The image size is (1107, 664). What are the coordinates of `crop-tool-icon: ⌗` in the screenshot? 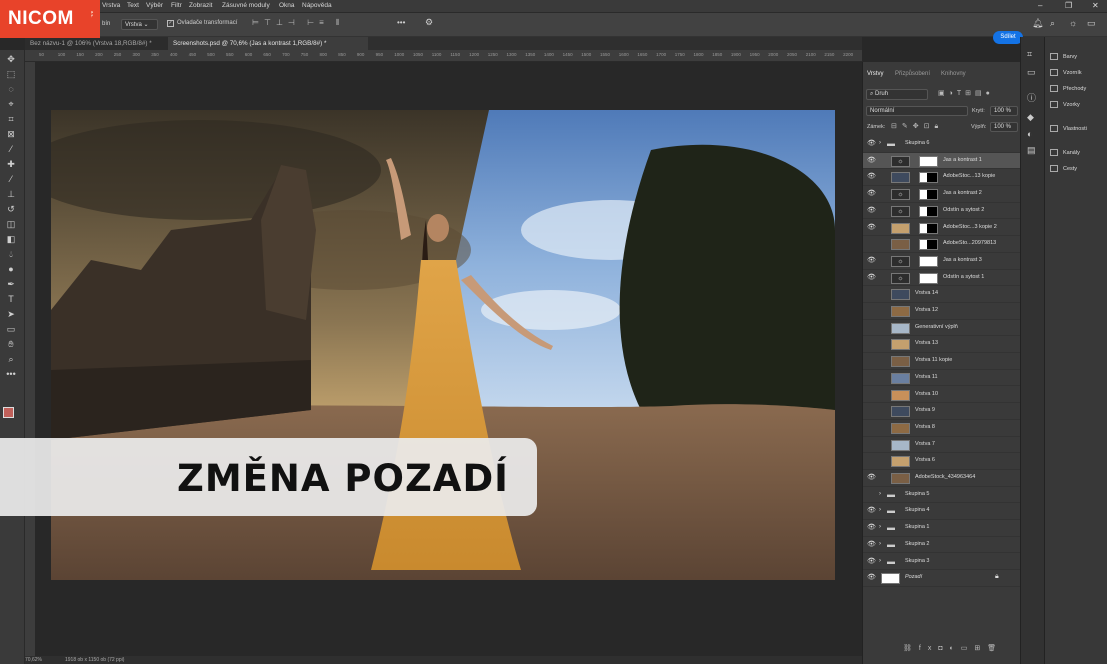 It's located at (11, 119).